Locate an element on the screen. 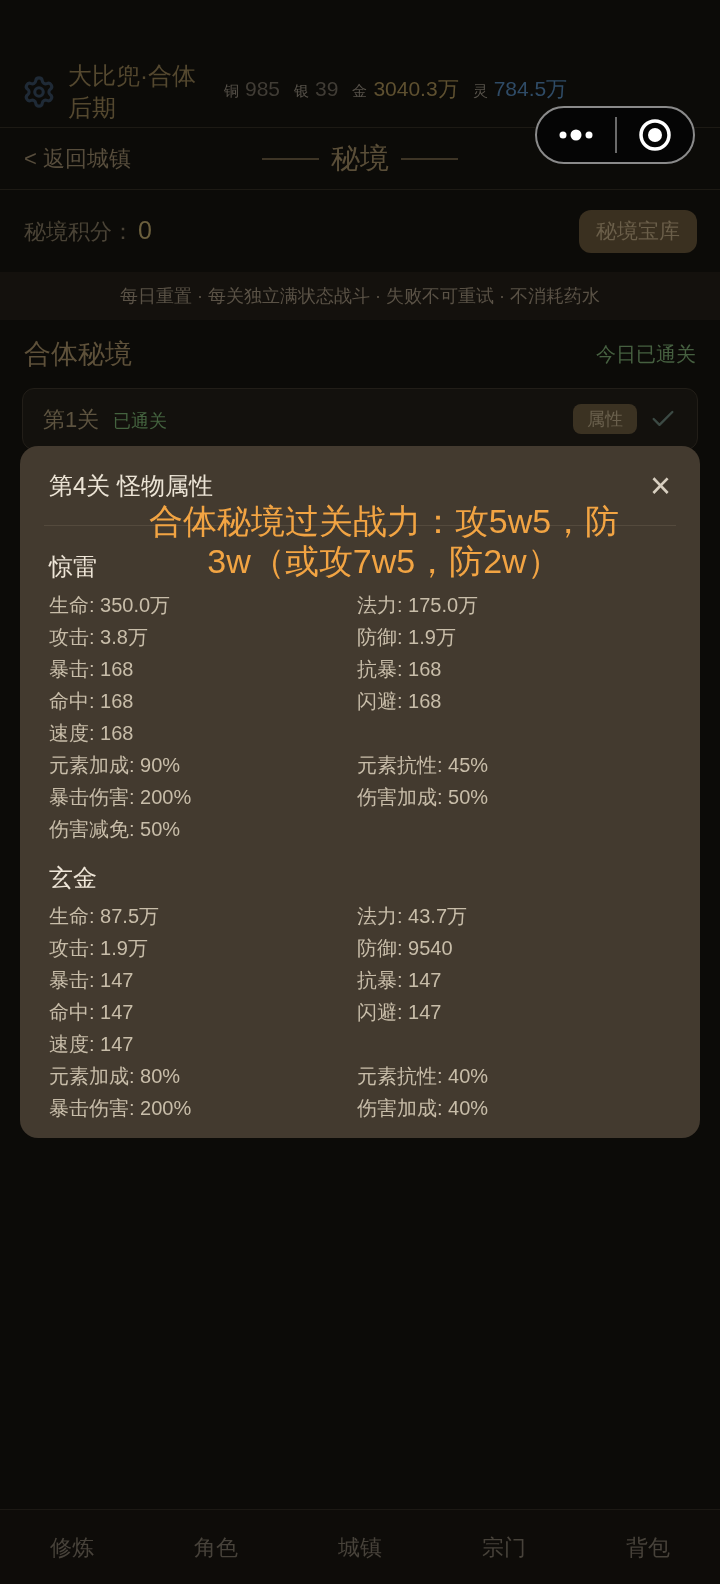 This screenshot has width=720, height=1584. nav-tab: 角色 is located at coordinates (216, 1547).